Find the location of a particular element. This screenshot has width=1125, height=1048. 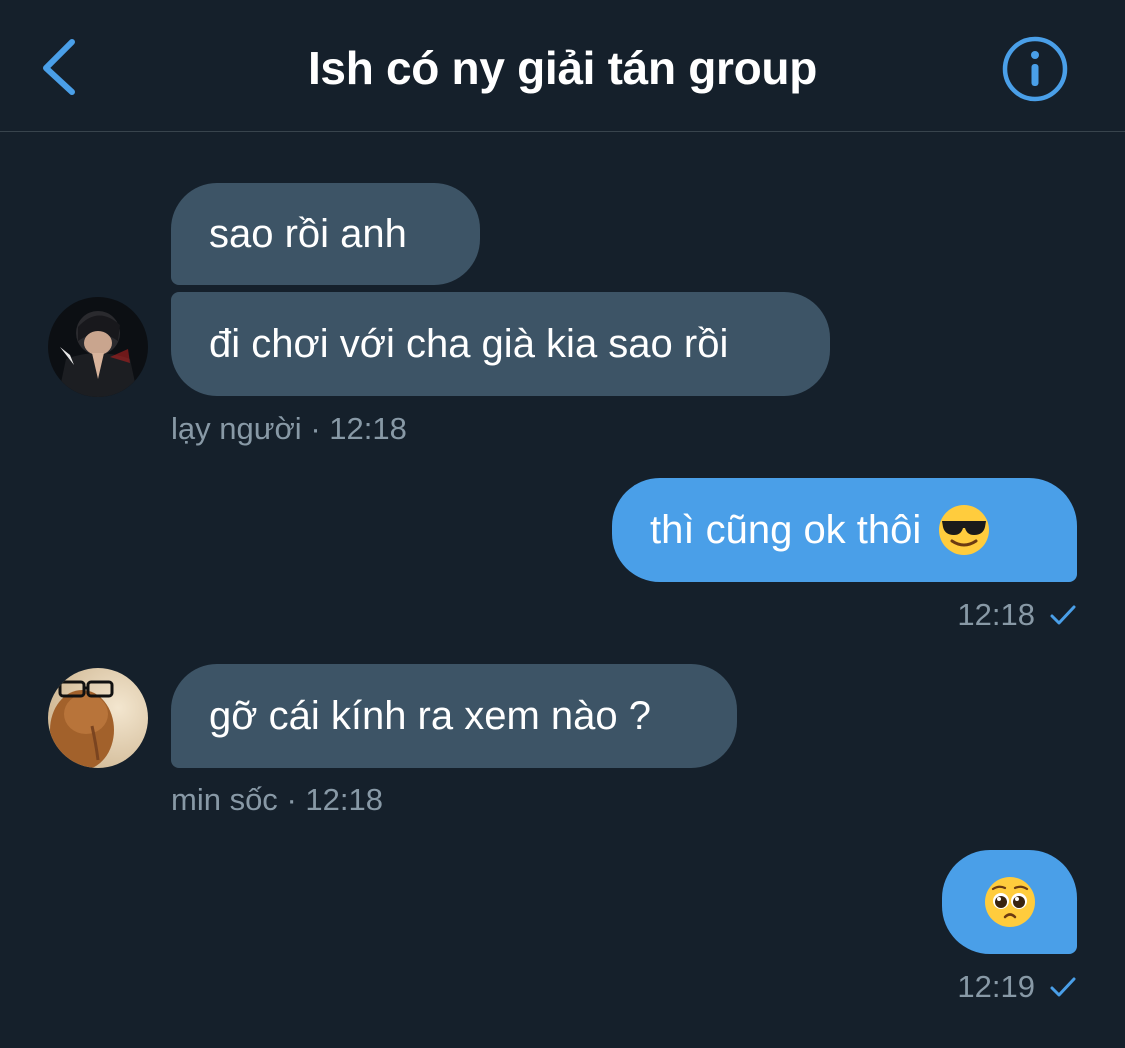

message-meta: 12:18 is located at coordinates (1017, 615).